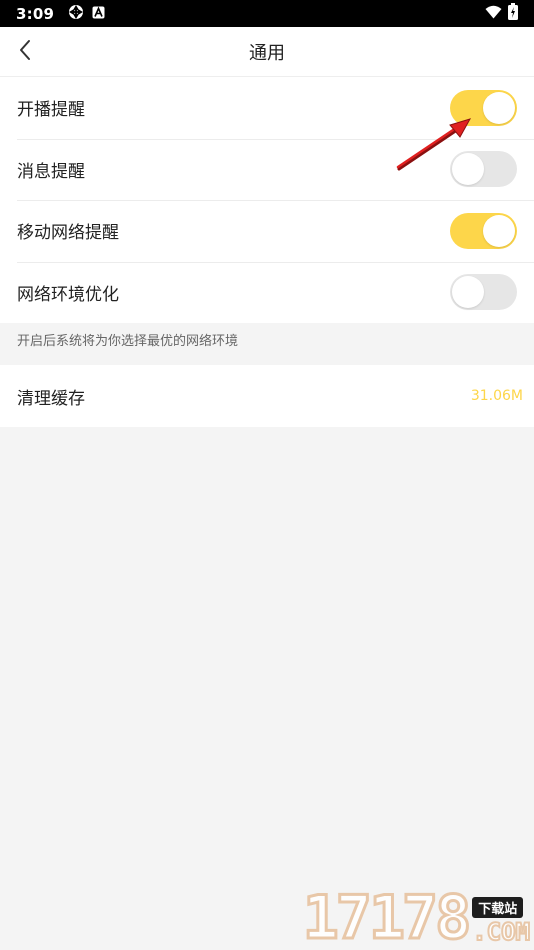 The height and width of the screenshot is (950, 534). Describe the element at coordinates (387, 916) in the screenshot. I see `watermark-digits: 17178` at that location.